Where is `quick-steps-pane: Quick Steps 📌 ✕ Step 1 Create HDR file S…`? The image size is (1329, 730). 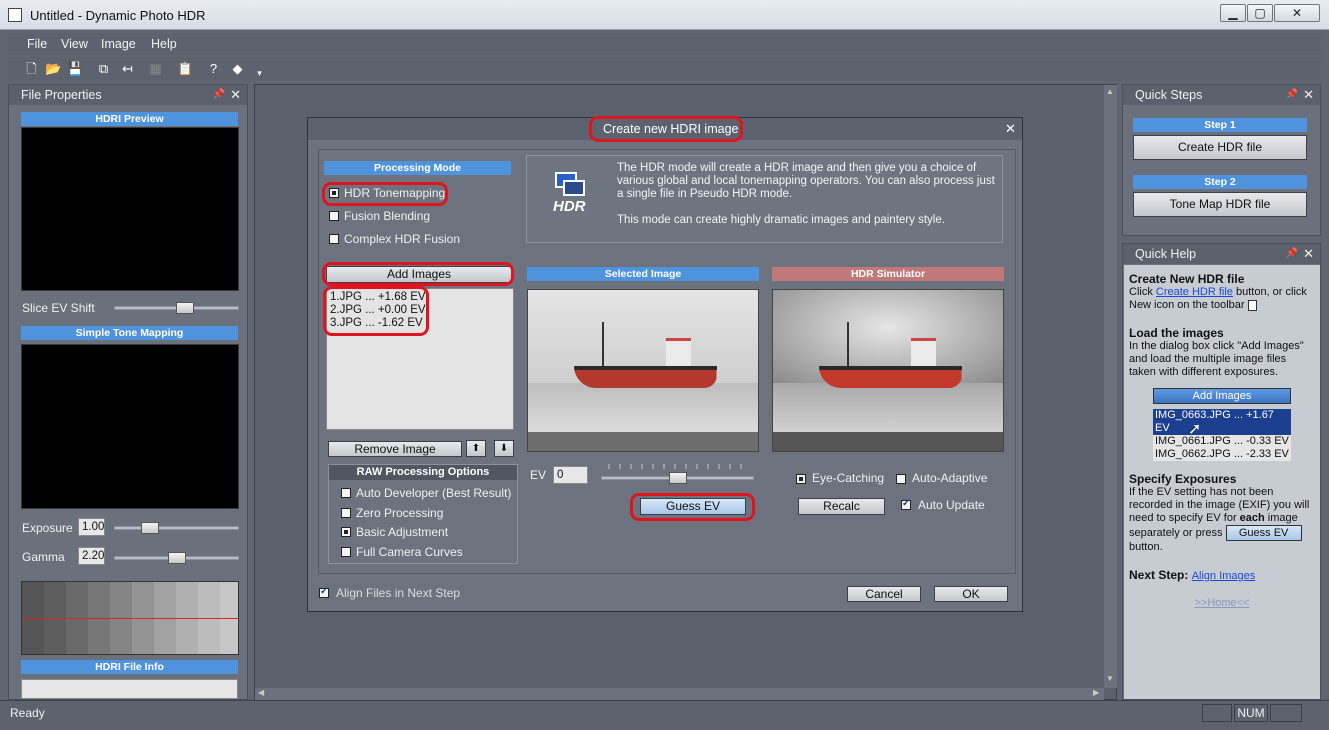 quick-steps-pane: Quick Steps 📌 ✕ Step 1 Create HDR file S… is located at coordinates (1221, 160).